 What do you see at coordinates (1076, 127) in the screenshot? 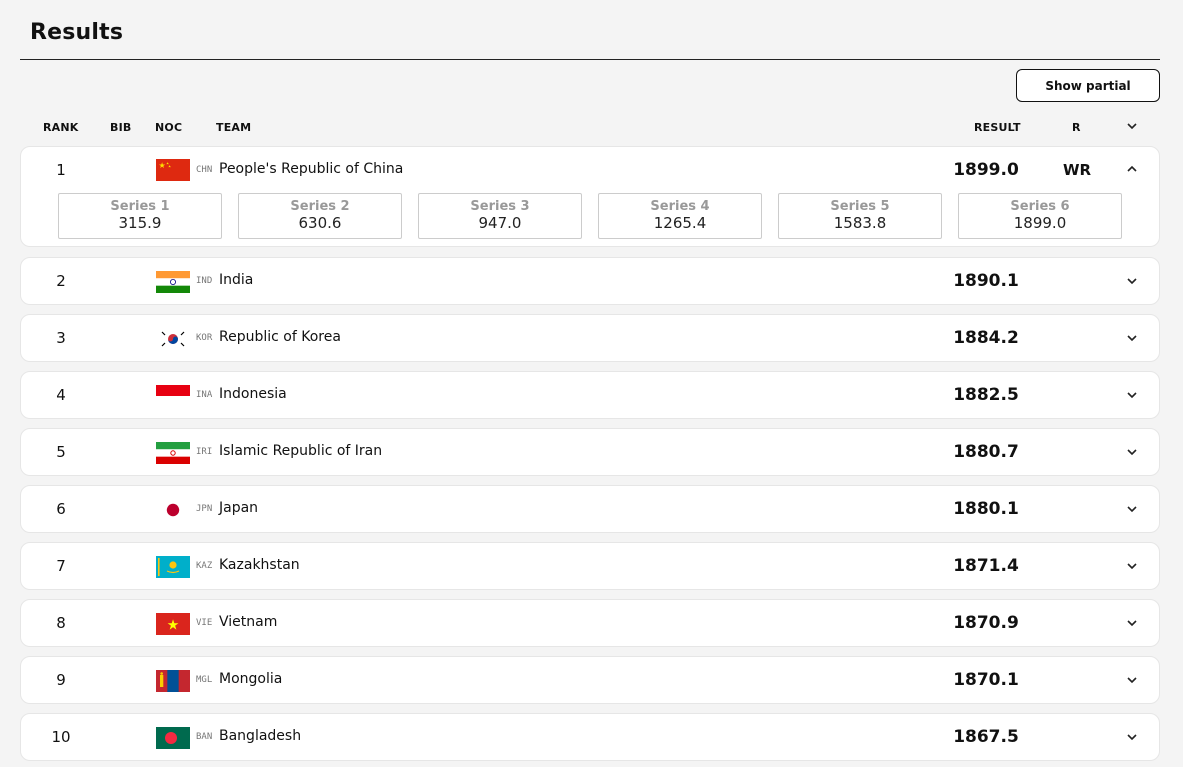
I see `column-header-record: R` at bounding box center [1076, 127].